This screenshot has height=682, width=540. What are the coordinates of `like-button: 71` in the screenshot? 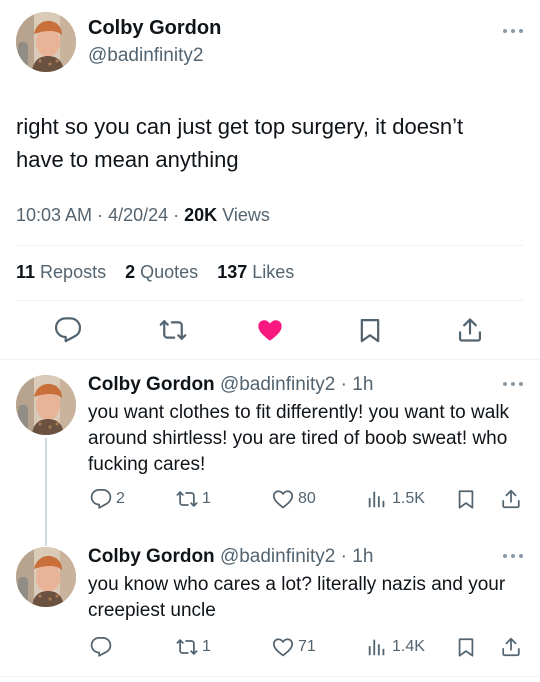 It's located at (294, 647).